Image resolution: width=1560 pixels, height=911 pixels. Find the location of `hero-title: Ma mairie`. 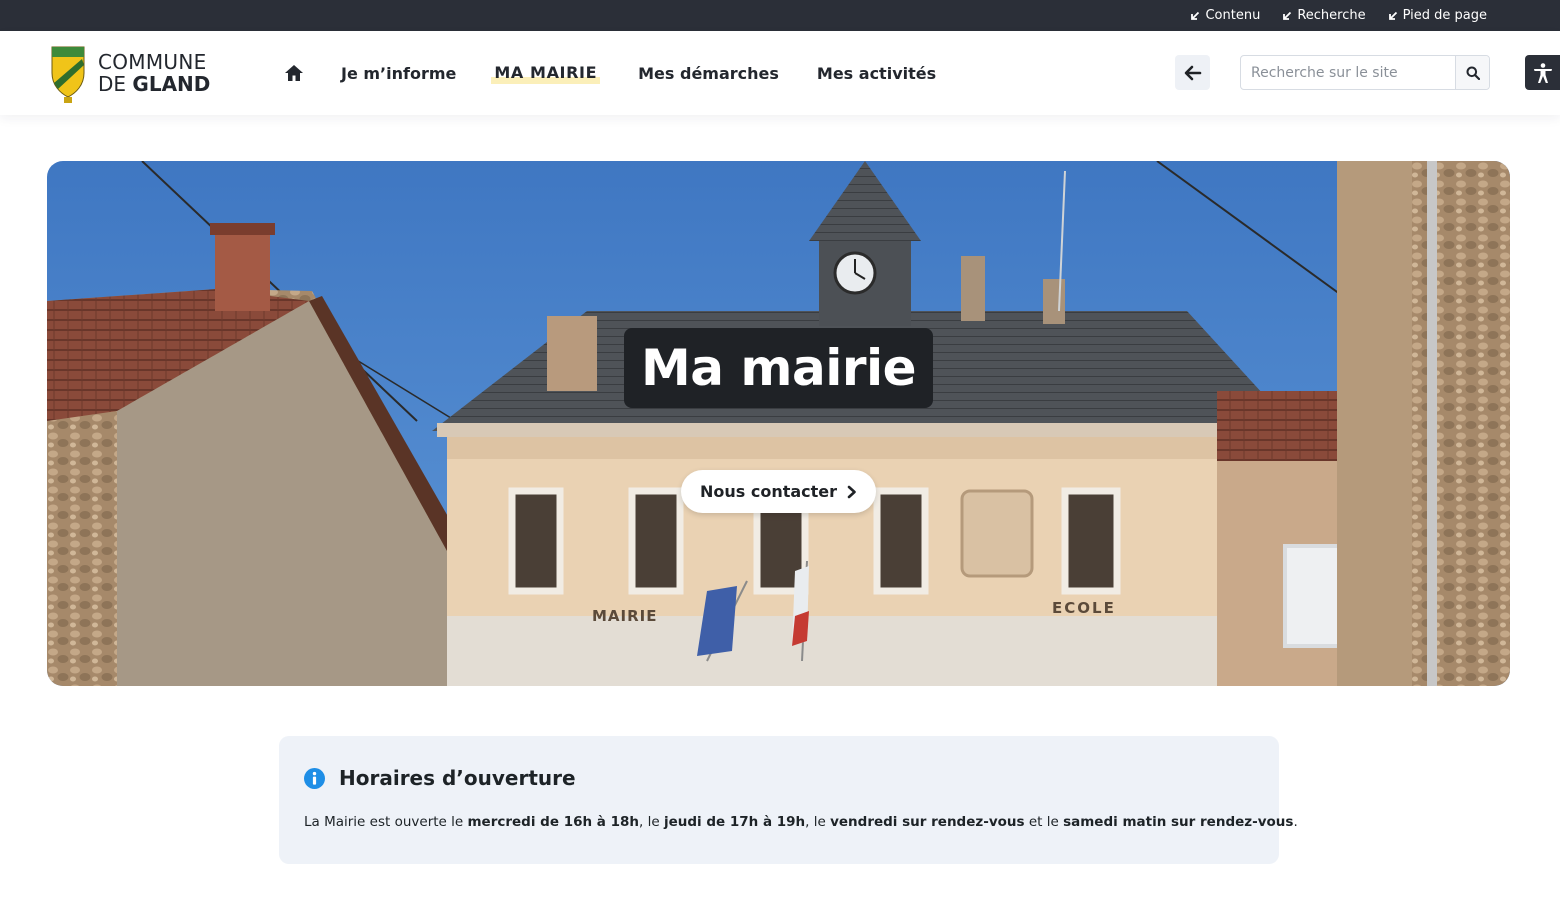

hero-title: Ma mairie is located at coordinates (778, 368).